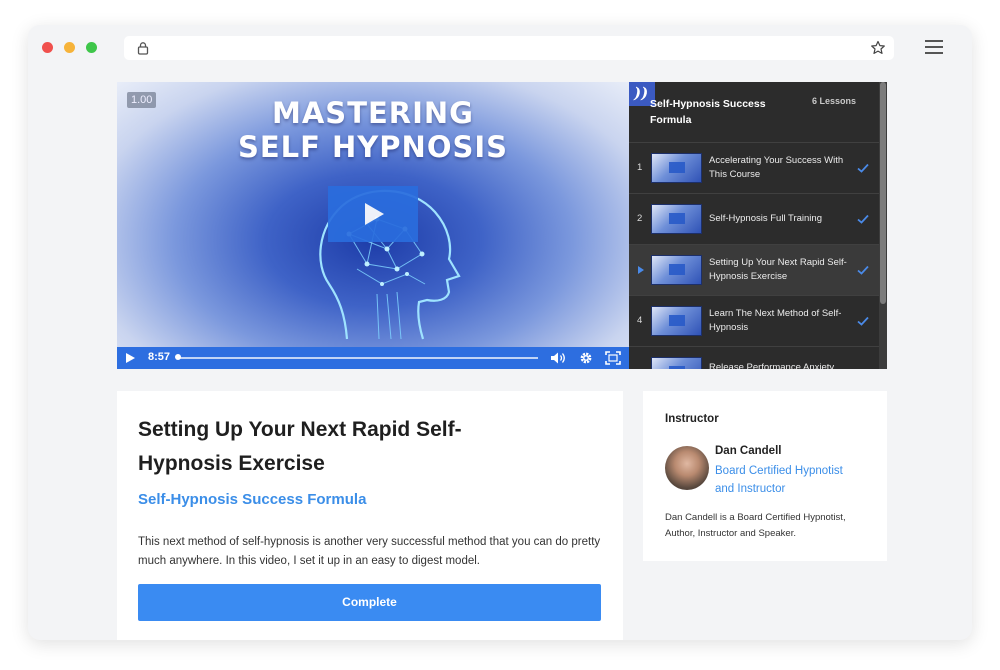 The height and width of the screenshot is (670, 1000). What do you see at coordinates (159, 357) in the screenshot?
I see `video-time: 8:57` at bounding box center [159, 357].